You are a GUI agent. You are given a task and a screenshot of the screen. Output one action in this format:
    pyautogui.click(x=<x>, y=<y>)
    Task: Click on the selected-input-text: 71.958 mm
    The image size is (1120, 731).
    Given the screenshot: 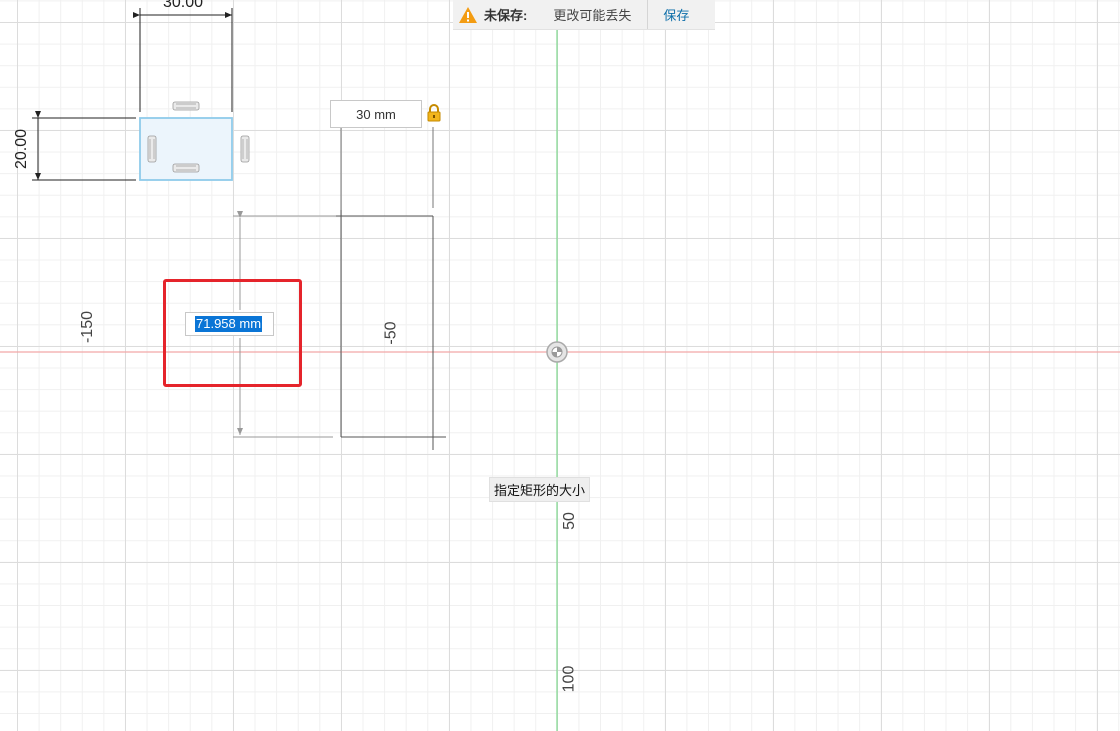 What is the action you would take?
    pyautogui.click(x=229, y=324)
    